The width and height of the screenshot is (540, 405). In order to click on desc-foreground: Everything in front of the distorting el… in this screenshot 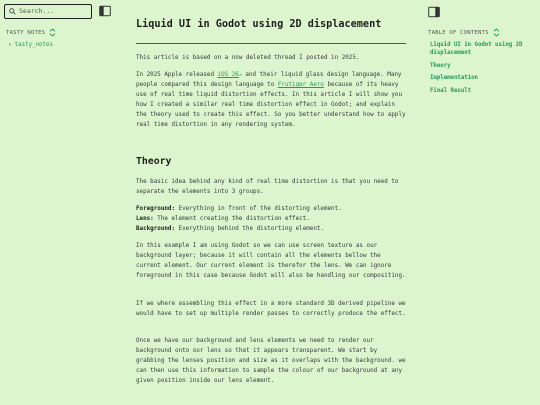, I will do `click(258, 209)`.